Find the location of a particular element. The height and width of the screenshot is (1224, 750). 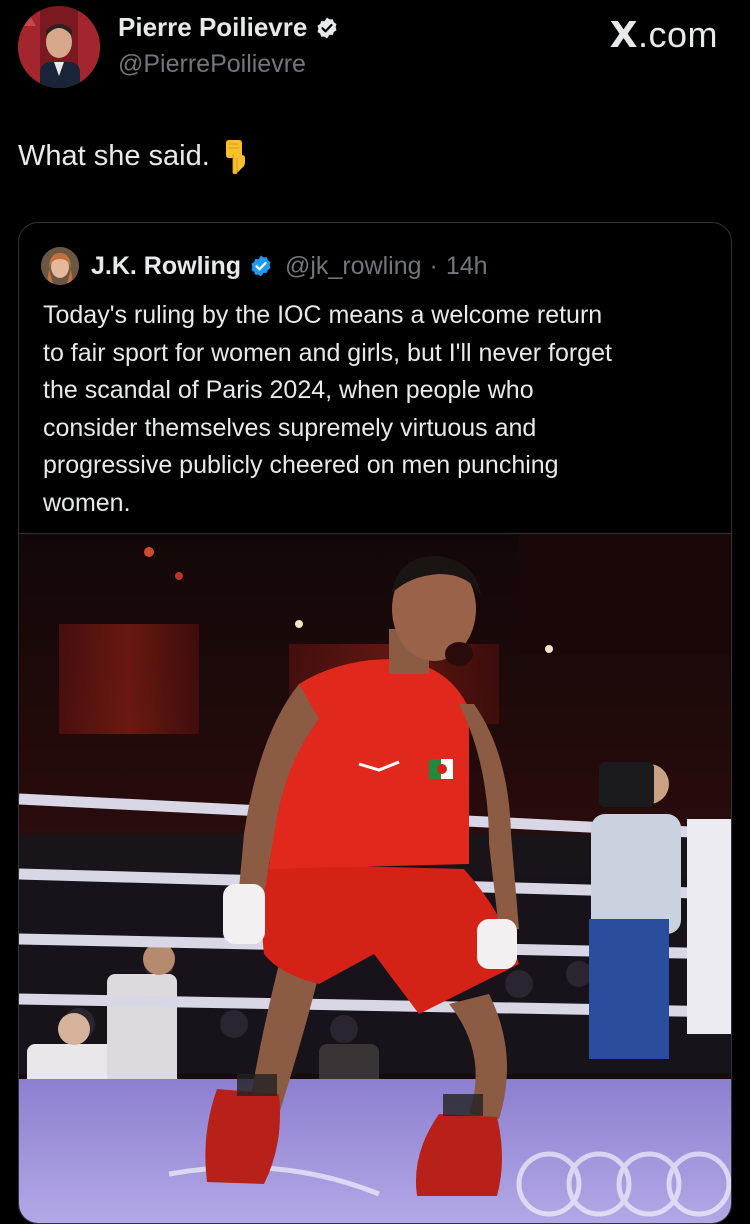

verified-badge-icon is located at coordinates (327, 27).